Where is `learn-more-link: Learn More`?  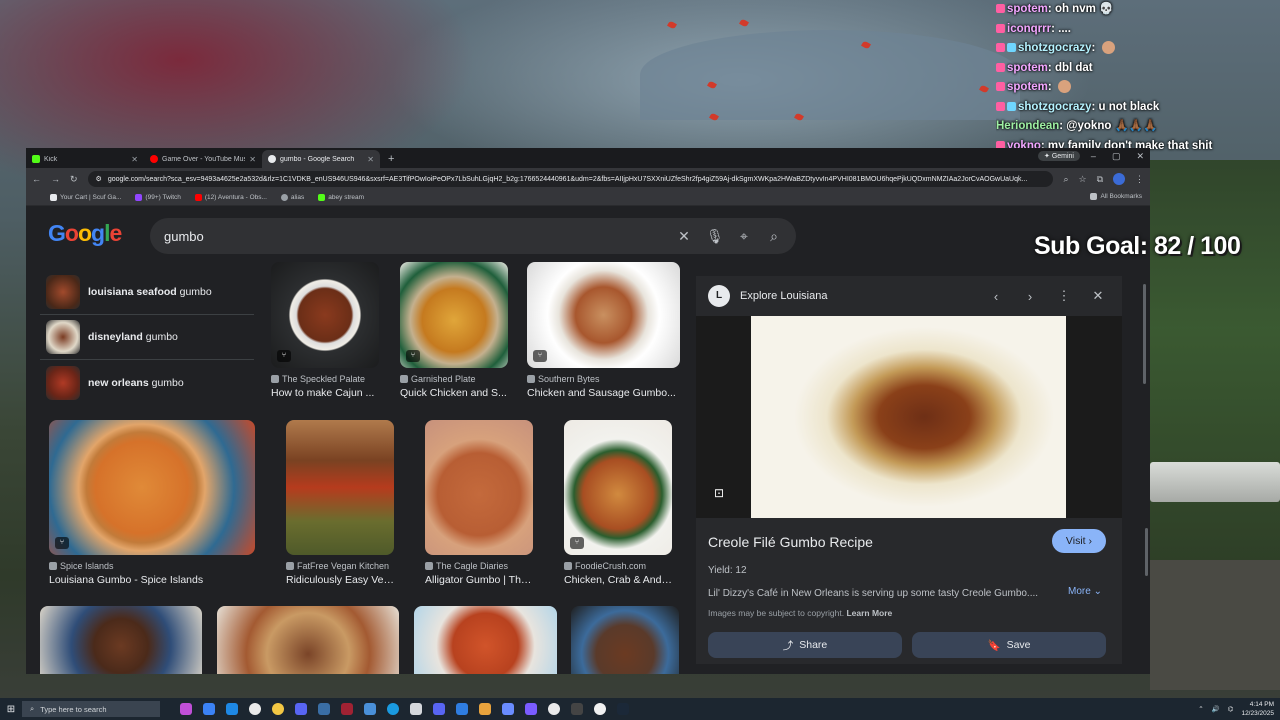 learn-more-link: Learn More is located at coordinates (869, 613).